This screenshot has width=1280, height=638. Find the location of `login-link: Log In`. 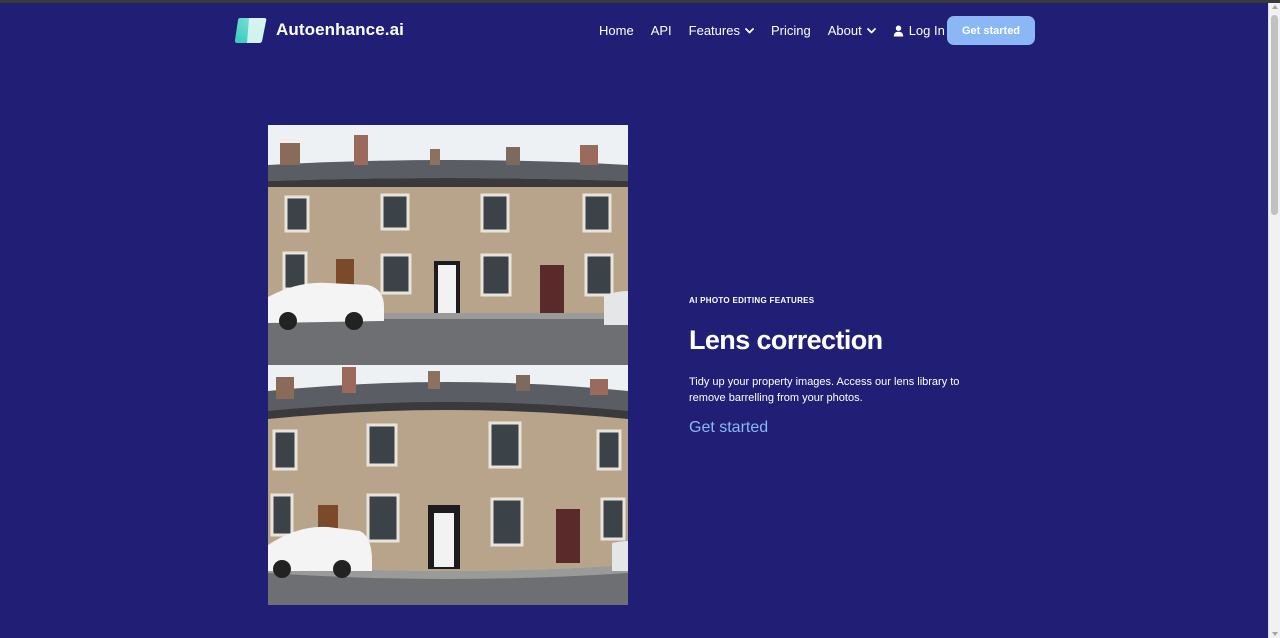

login-link: Log In is located at coordinates (919, 30).